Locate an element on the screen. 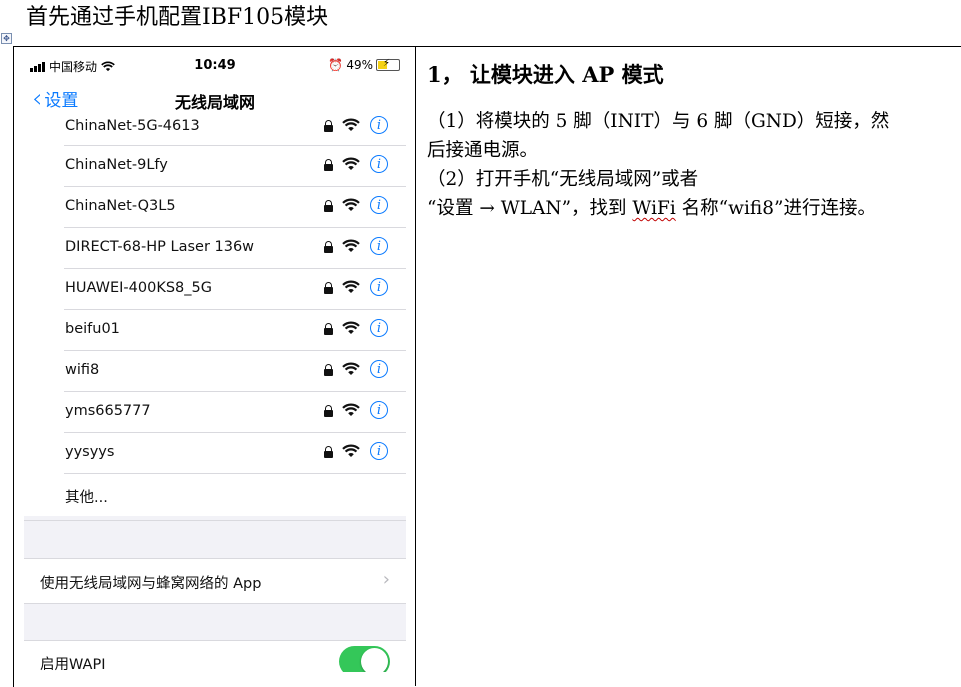  network-row: beifu01 i is located at coordinates (215, 330).